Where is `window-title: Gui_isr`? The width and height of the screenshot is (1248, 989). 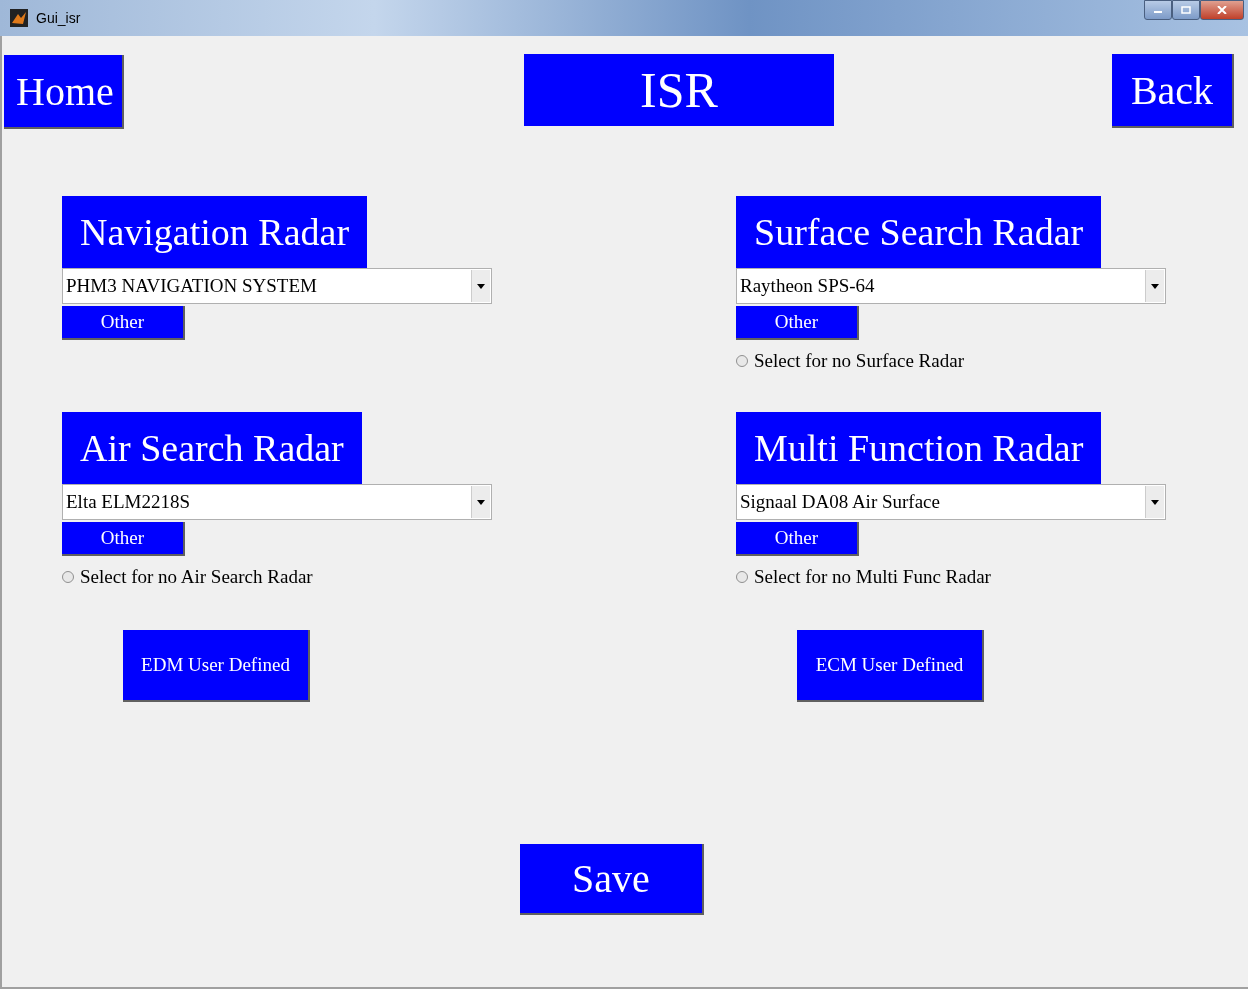
window-title: Gui_isr is located at coordinates (58, 18).